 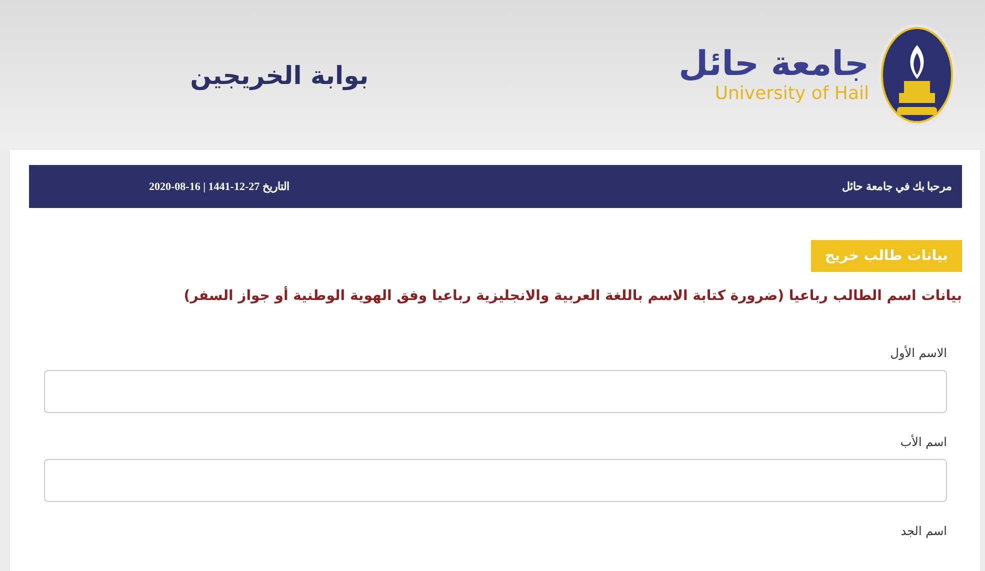 I want to click on section-heading: بيانات طالب خريج, so click(x=886, y=256).